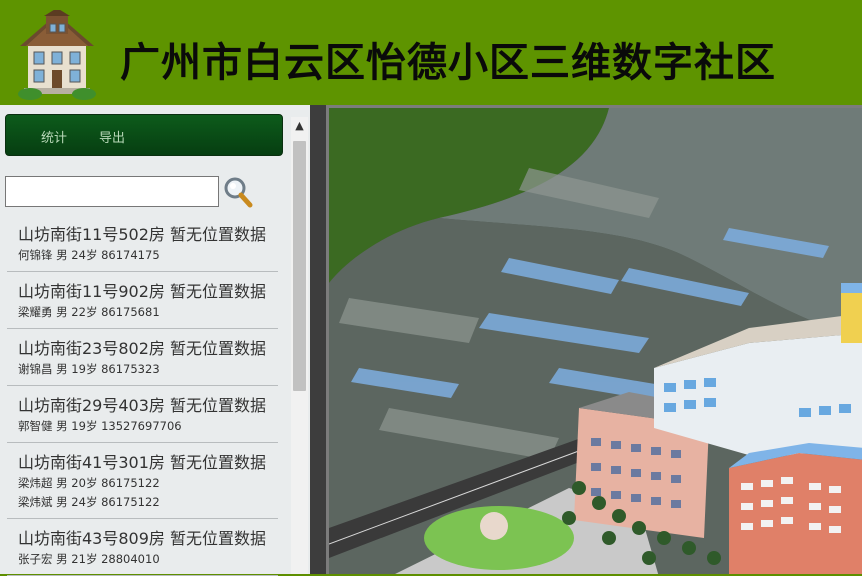 Image resolution: width=862 pixels, height=576 pixels. Describe the element at coordinates (89, 502) in the screenshot. I see `item-person: 梁炜斌 男 24岁 86175122` at that location.